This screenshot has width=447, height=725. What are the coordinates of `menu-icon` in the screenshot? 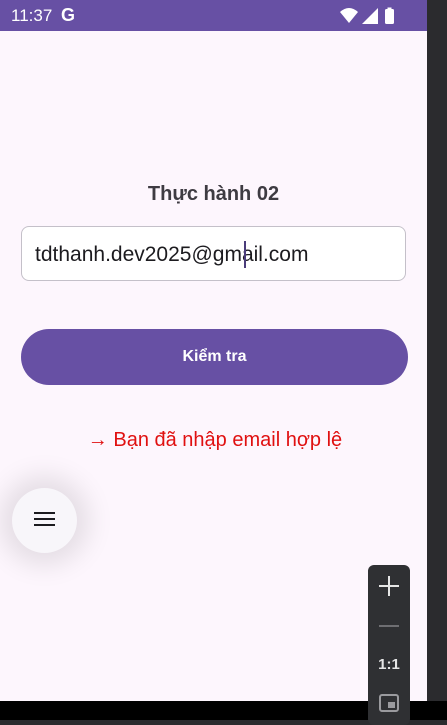 It's located at (44, 519).